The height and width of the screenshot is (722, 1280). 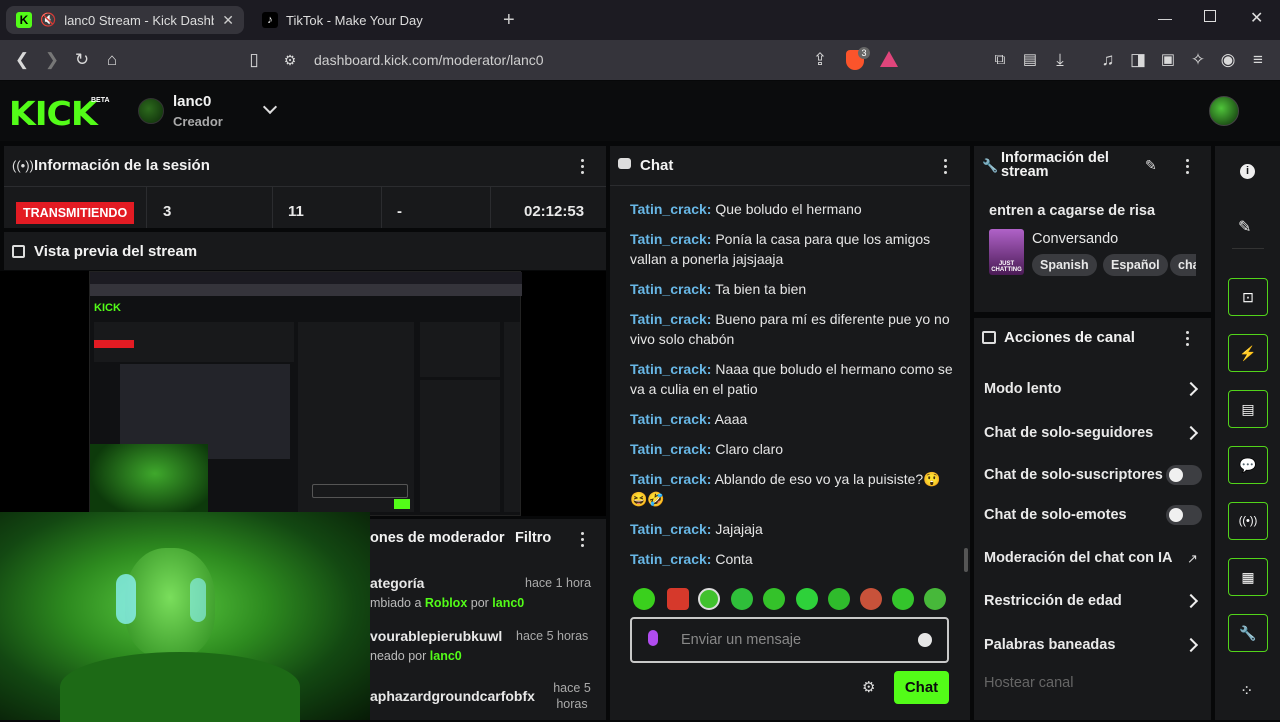 What do you see at coordinates (100, 100) in the screenshot?
I see `beta-badge: BETA` at bounding box center [100, 100].